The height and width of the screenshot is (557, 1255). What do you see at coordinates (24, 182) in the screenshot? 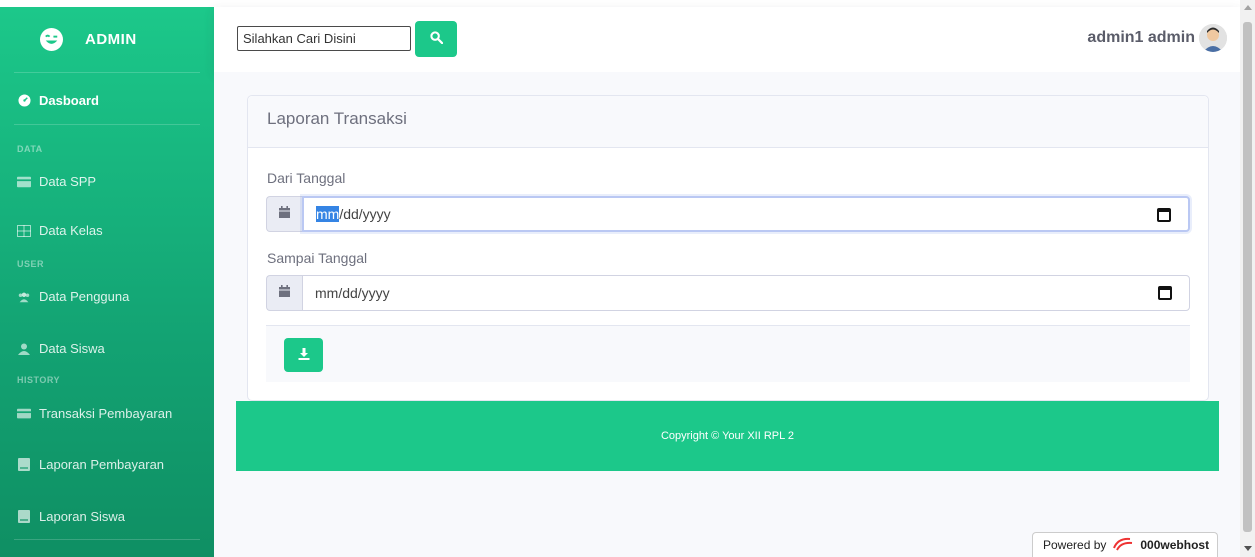
I see `card-icon` at bounding box center [24, 182].